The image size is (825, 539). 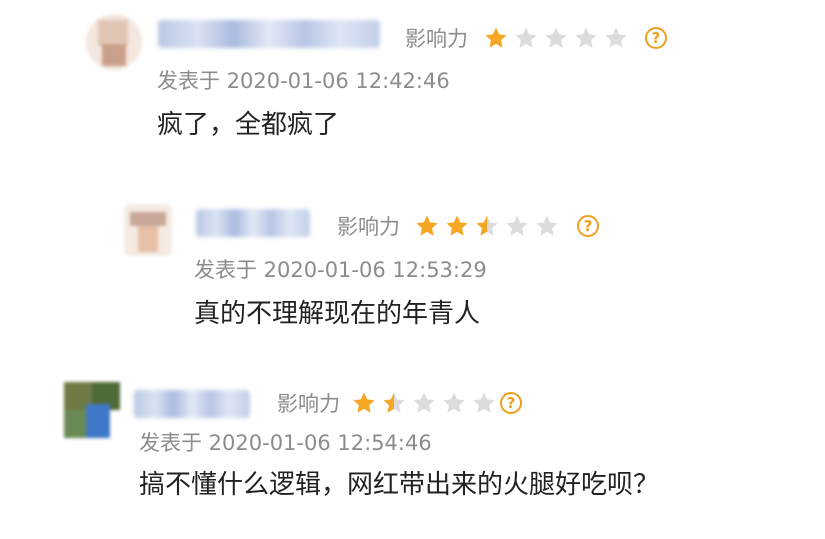 What do you see at coordinates (399, 485) in the screenshot?
I see `comment-text: 搞不懂什么逻辑，网红带出来的火腿好吃呗？` at bounding box center [399, 485].